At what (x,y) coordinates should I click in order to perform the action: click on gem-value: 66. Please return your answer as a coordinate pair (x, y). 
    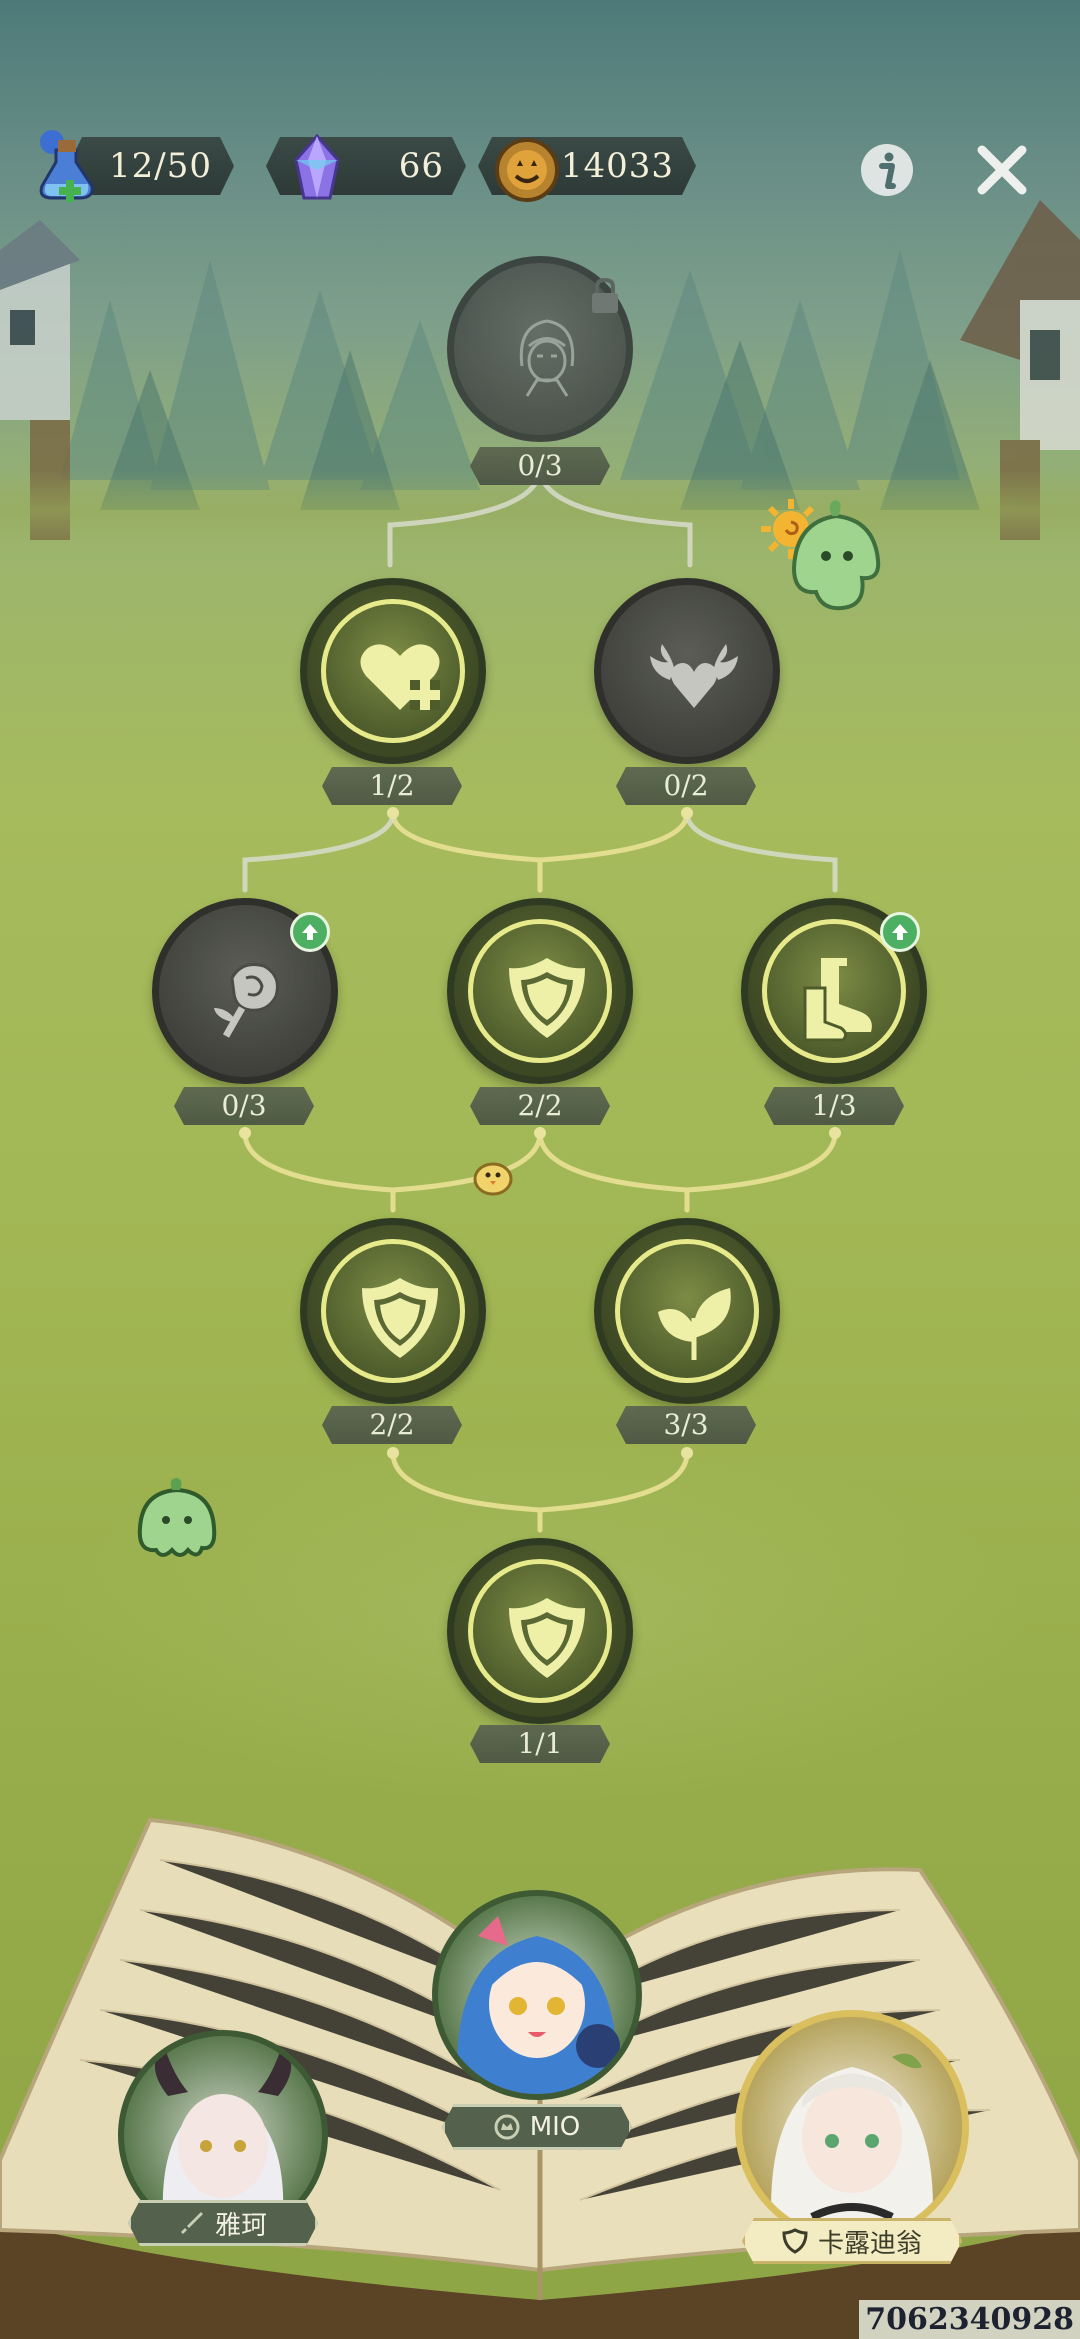
    Looking at the image, I should click on (421, 166).